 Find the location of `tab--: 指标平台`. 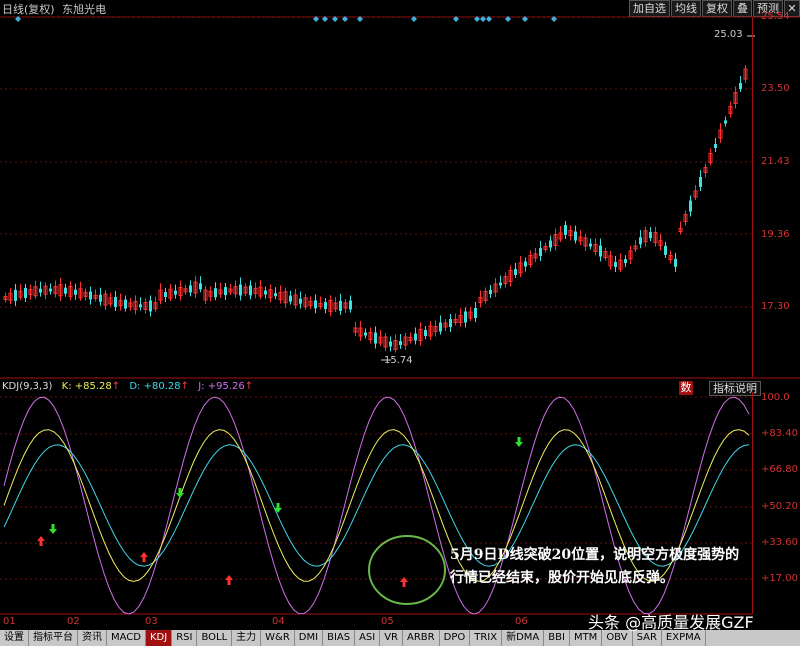

tab--: 指标平台 is located at coordinates (53, 638).